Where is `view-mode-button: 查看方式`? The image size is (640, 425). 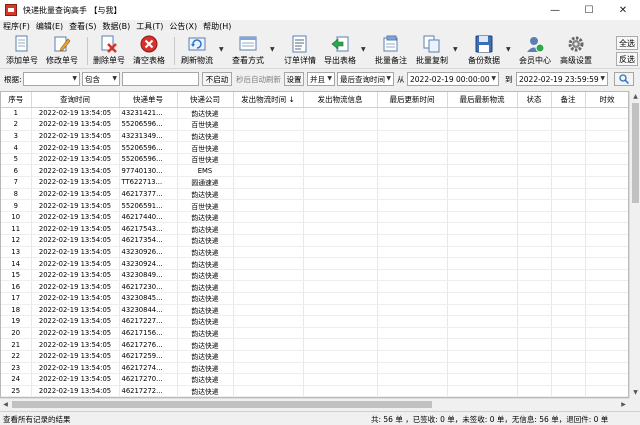 view-mode-button: 查看方式 is located at coordinates (248, 51).